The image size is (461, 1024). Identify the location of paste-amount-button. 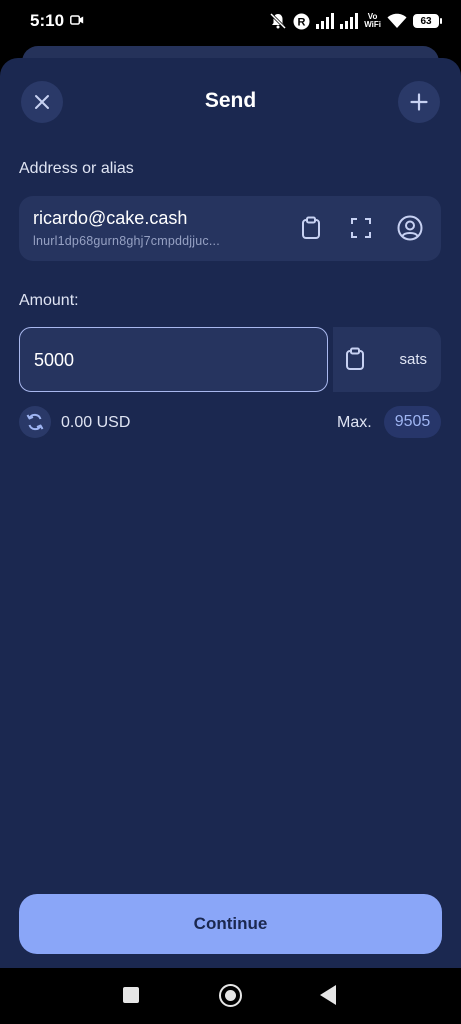
(355, 359).